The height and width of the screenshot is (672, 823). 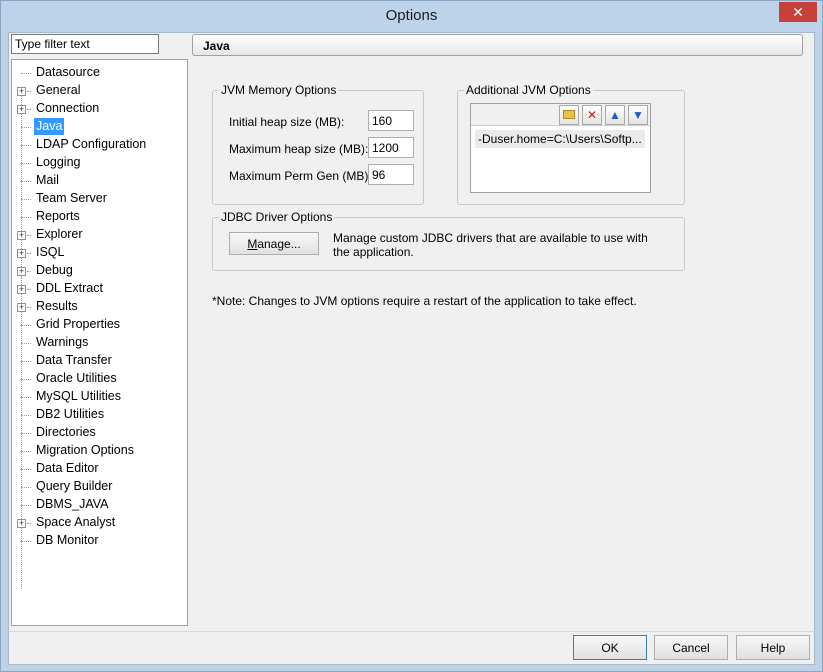 I want to click on tree-item-label: General, so click(x=58, y=90).